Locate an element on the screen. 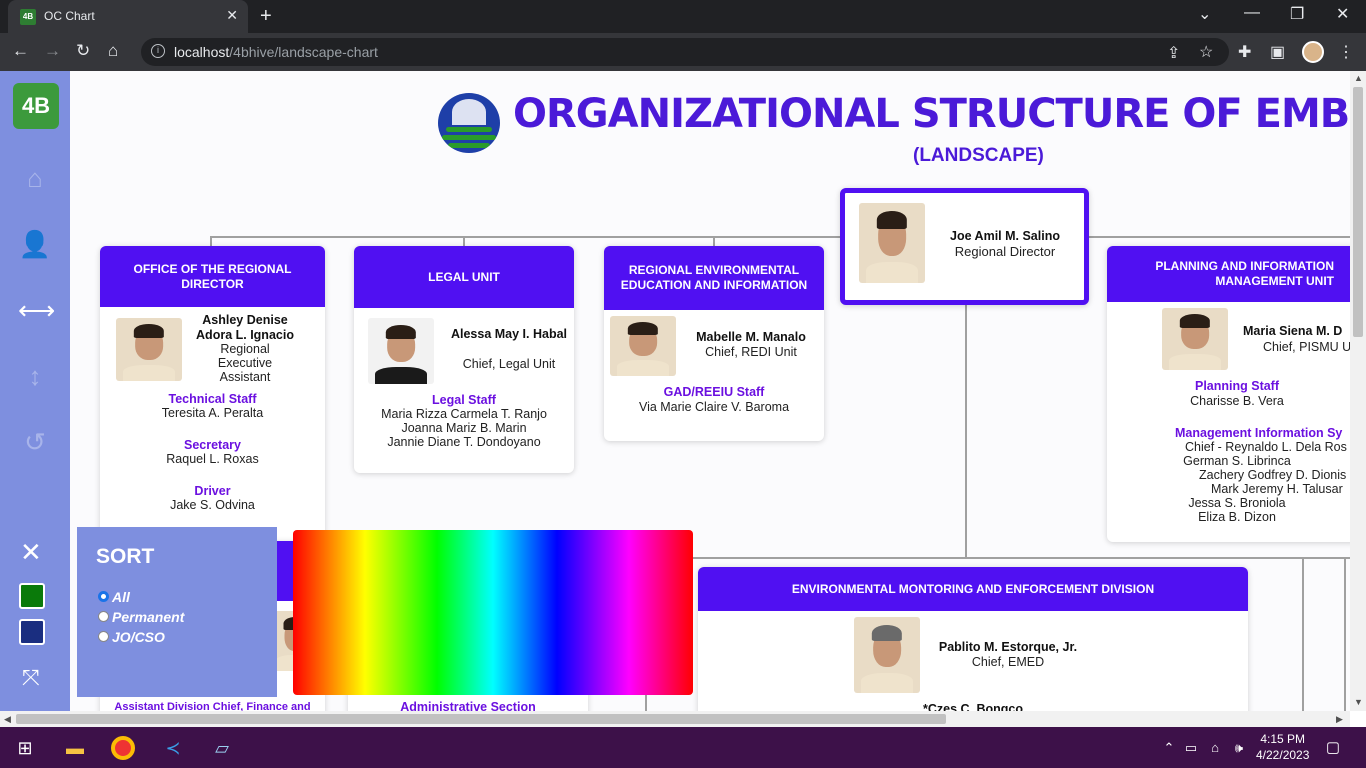 The width and height of the screenshot is (1366, 768). unit-head-name: Maria Siena M. D is located at coordinates (1293, 331).